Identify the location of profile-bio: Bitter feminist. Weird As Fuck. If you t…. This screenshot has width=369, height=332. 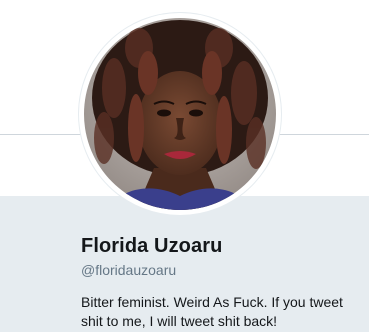
(212, 311).